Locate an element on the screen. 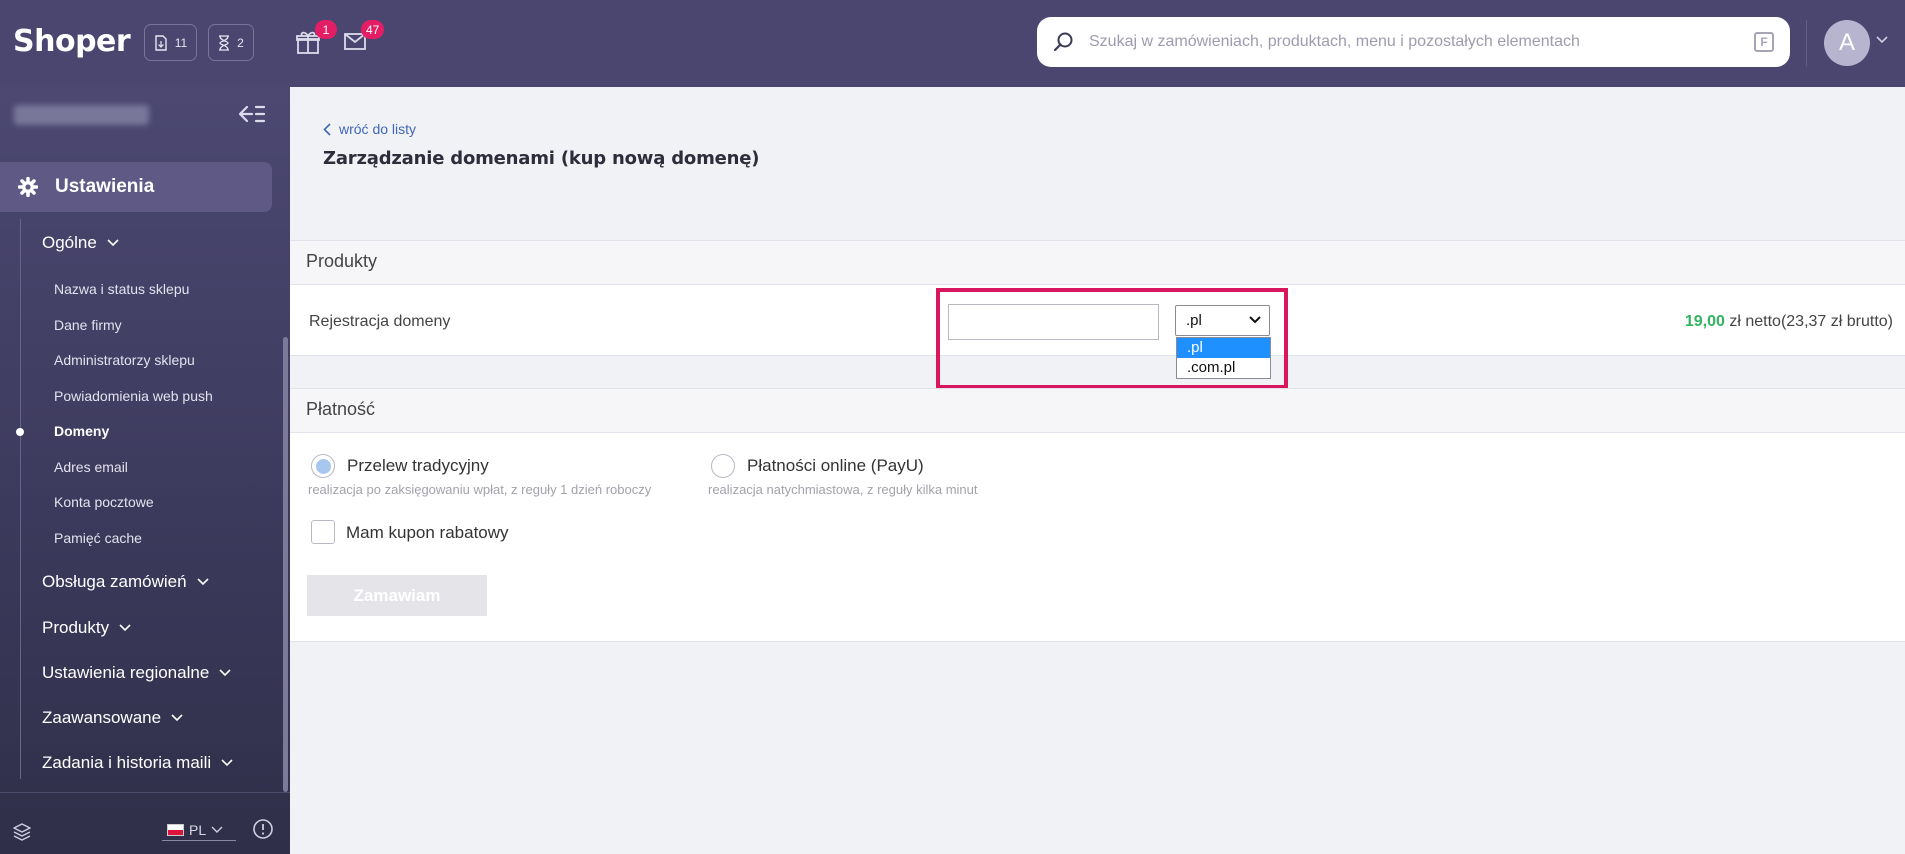 Image resolution: width=1905 pixels, height=854 pixels. layers-icon is located at coordinates (22, 832).